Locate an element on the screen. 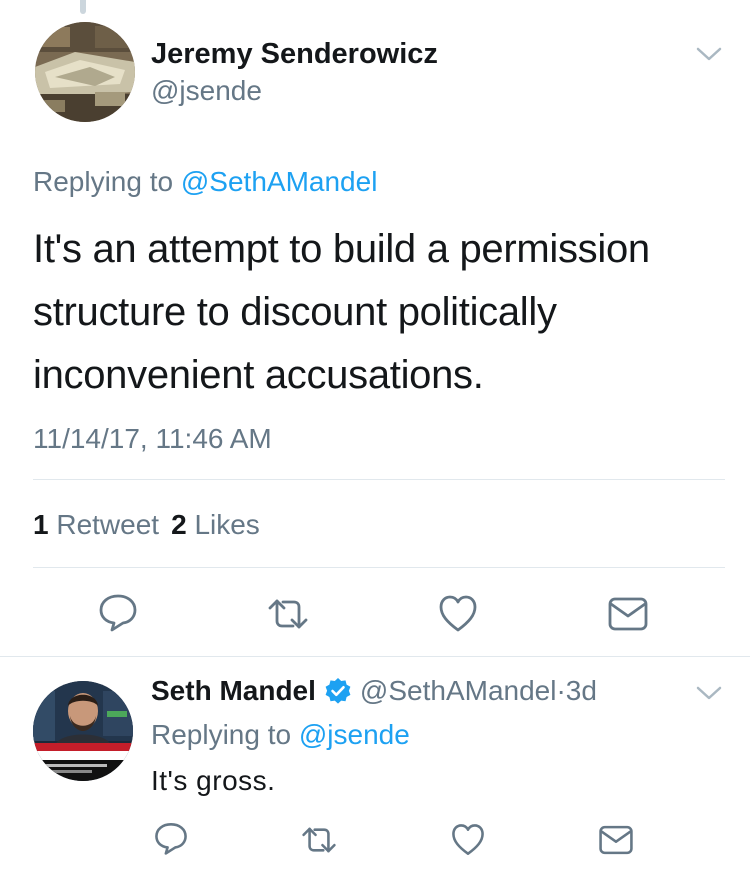  like-count: 2 is located at coordinates (179, 524).